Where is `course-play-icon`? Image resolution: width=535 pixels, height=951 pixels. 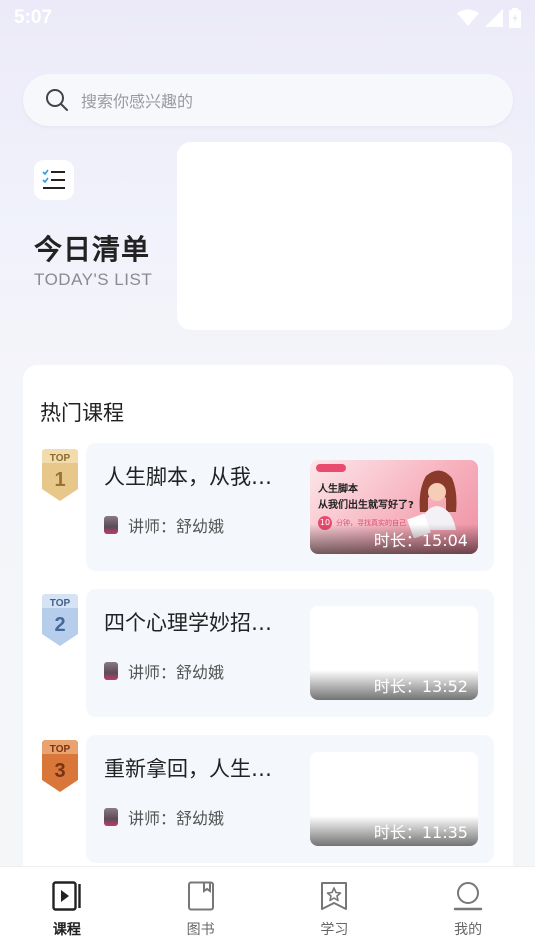 course-play-icon is located at coordinates (66, 896).